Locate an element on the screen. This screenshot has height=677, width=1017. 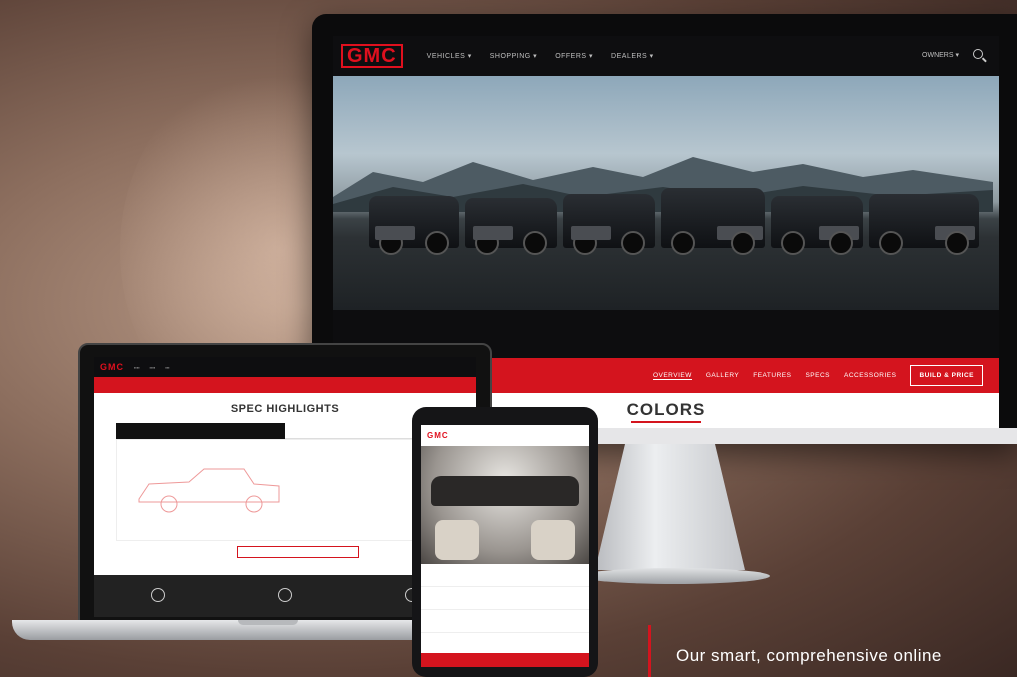
truck-outline-diagram is located at coordinates (209, 490).